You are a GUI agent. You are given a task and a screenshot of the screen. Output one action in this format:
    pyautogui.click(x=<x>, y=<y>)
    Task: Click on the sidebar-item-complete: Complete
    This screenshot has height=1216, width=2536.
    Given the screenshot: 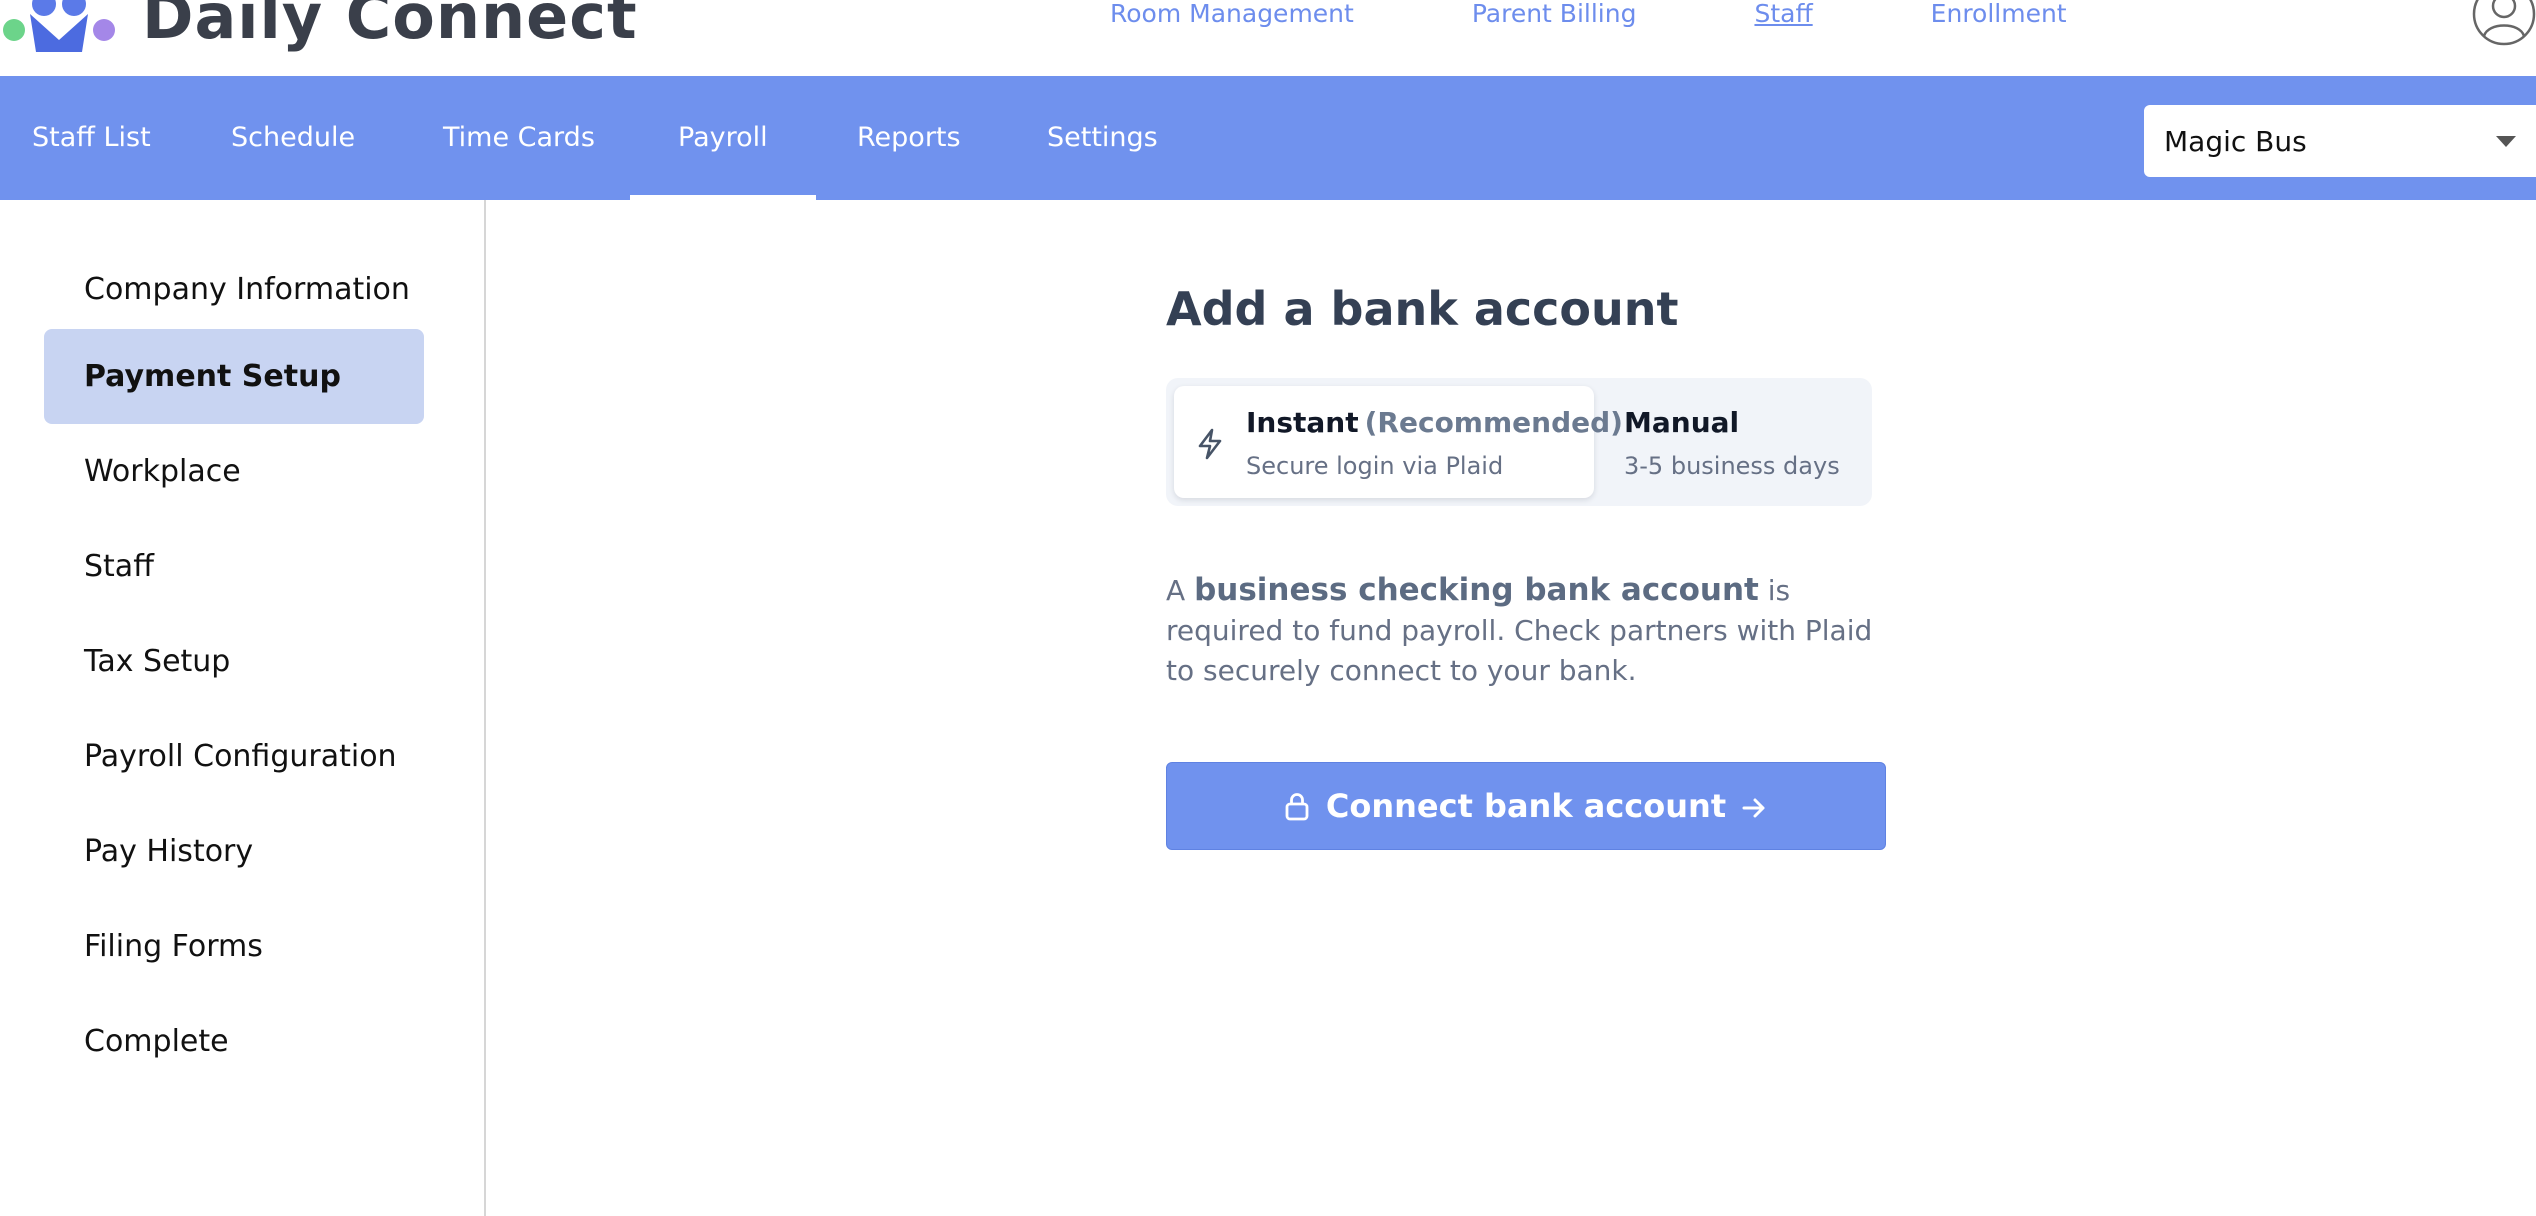 What is the action you would take?
    pyautogui.click(x=234, y=1041)
    